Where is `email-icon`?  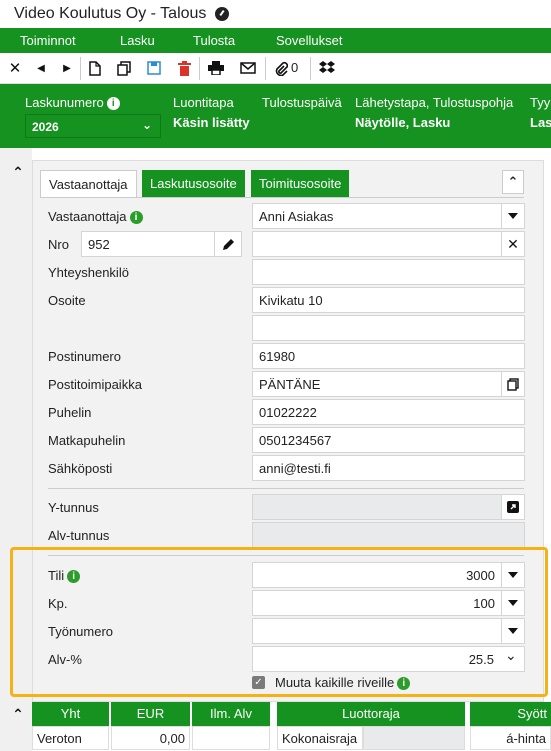 email-icon is located at coordinates (248, 68).